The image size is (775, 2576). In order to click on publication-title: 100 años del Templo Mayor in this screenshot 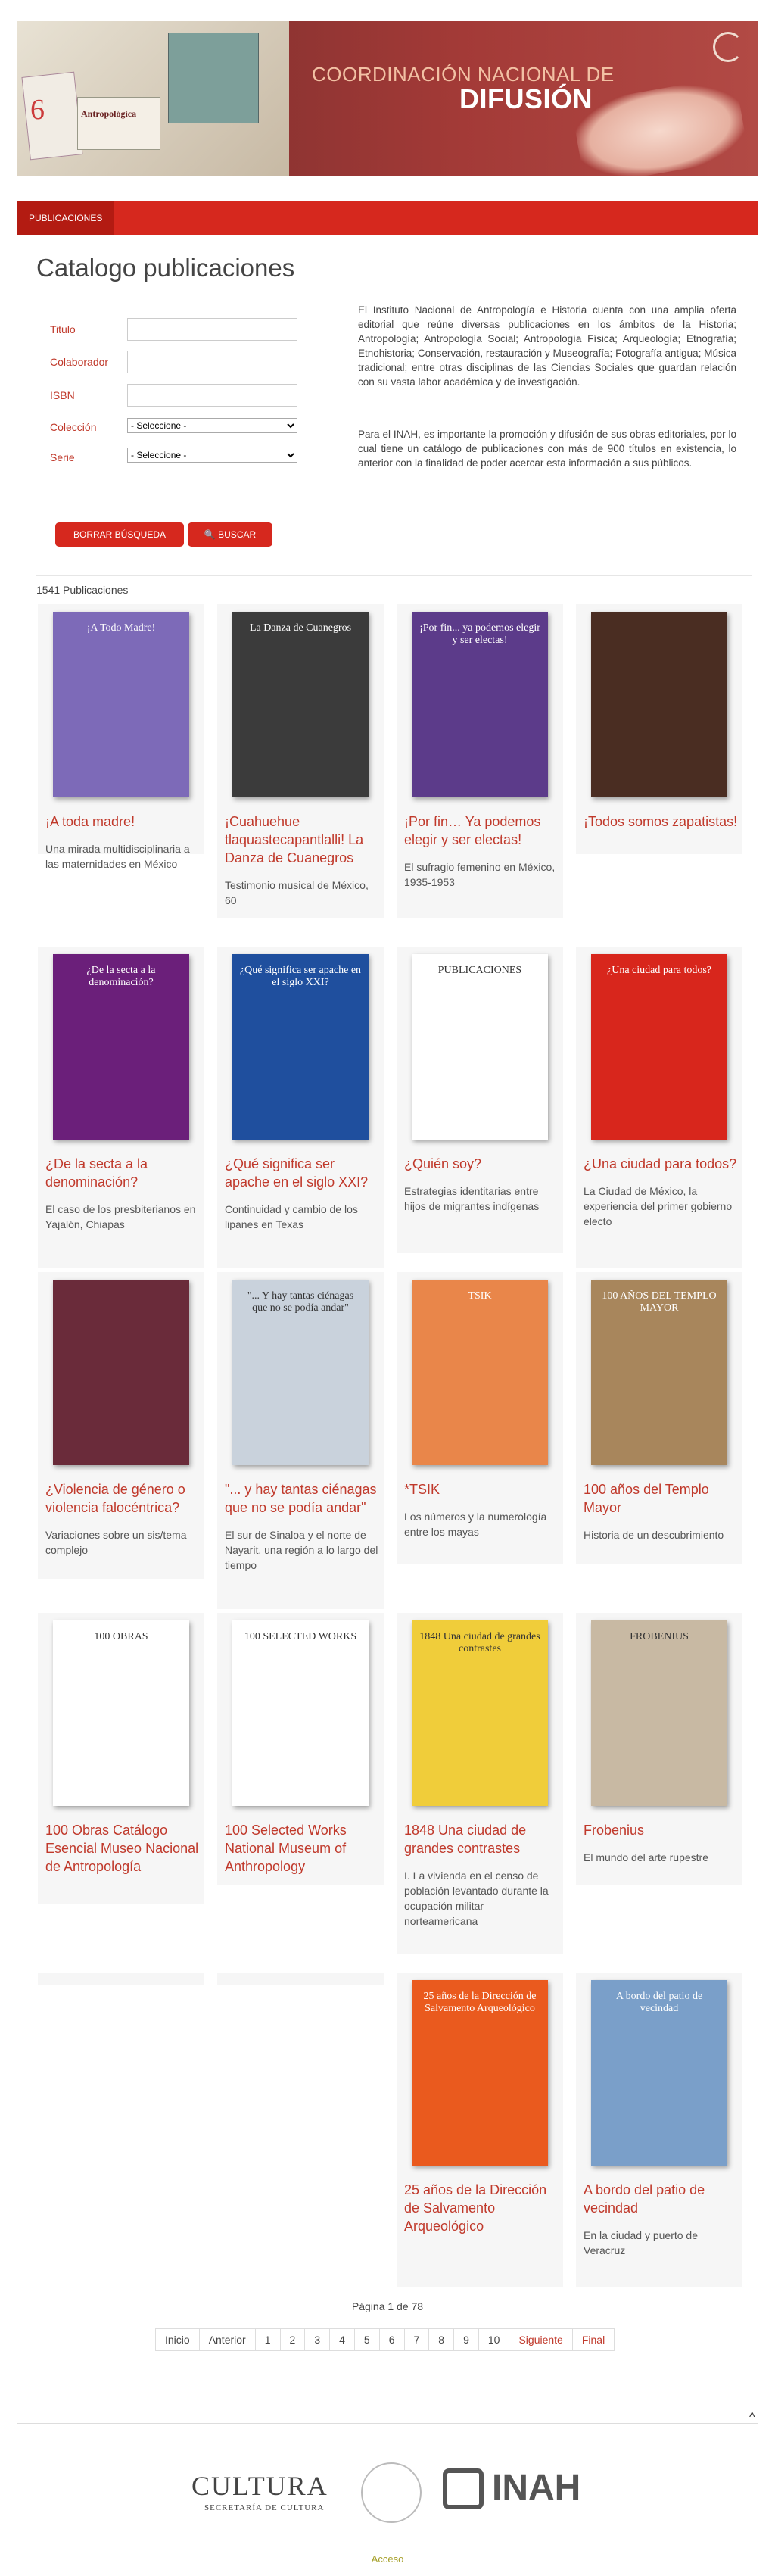, I will do `click(661, 1498)`.